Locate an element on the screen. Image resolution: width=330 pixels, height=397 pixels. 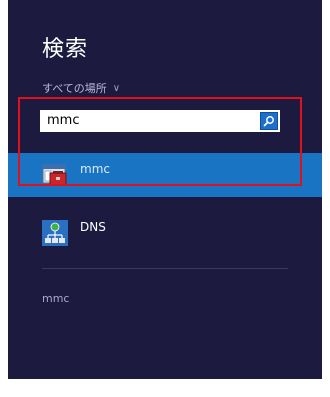
search-scope-label: すべての場所 is located at coordinates (74, 88).